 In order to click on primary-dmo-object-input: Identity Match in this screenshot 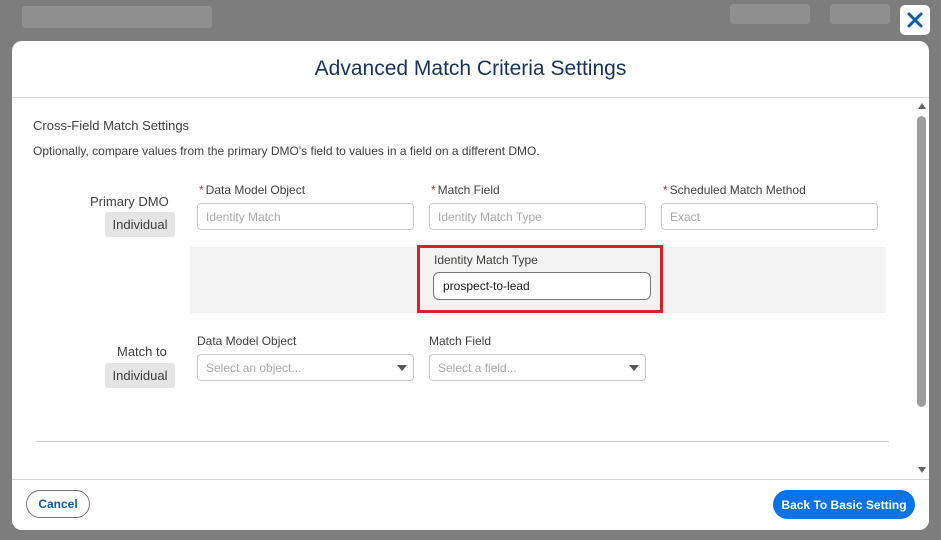, I will do `click(305, 216)`.